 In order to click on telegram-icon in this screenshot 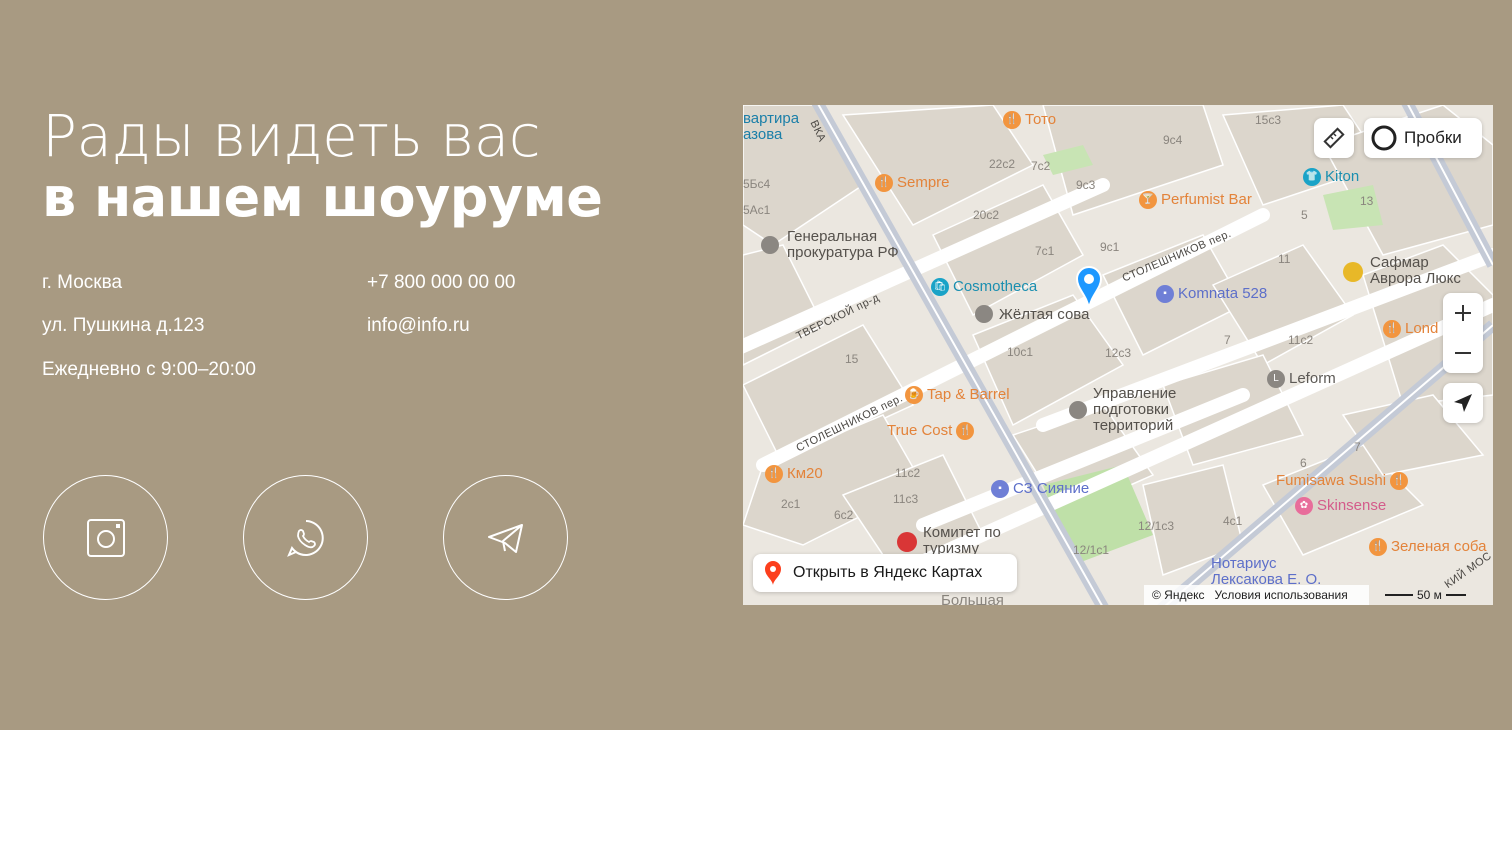, I will do `click(505, 538)`.